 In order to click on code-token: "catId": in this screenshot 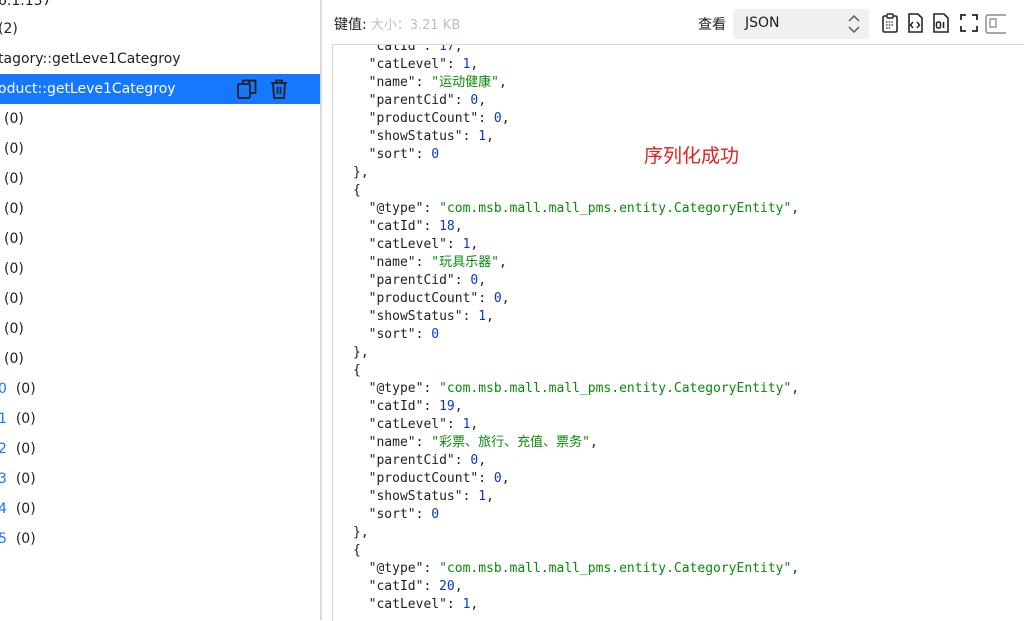, I will do `click(396, 49)`.